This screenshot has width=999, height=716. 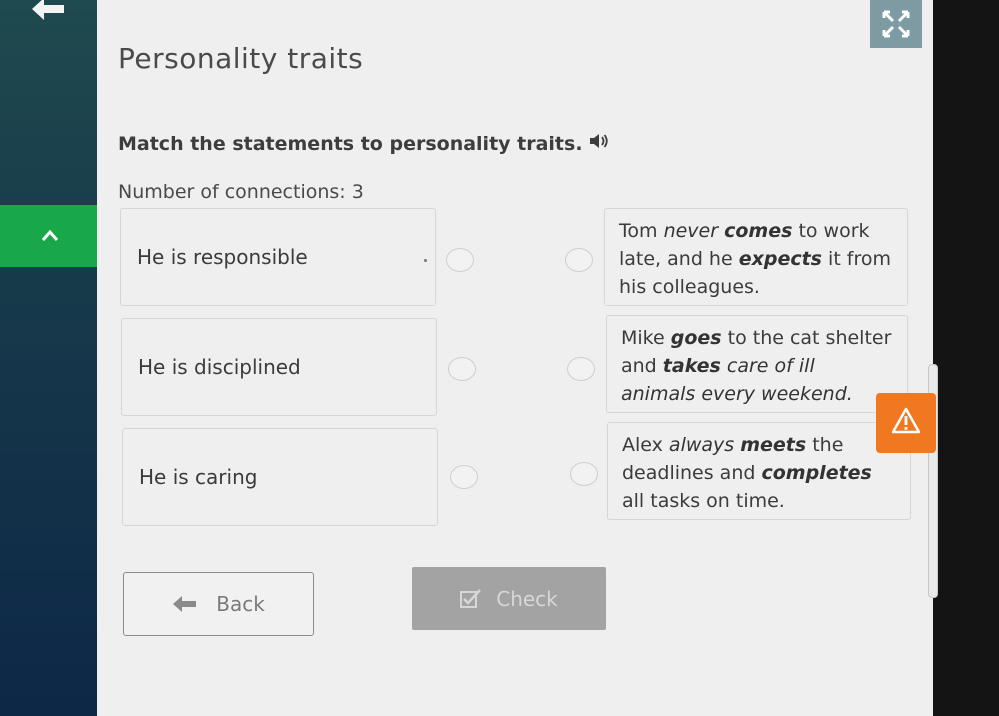 I want to click on fullscreen-icon, so click(x=896, y=24).